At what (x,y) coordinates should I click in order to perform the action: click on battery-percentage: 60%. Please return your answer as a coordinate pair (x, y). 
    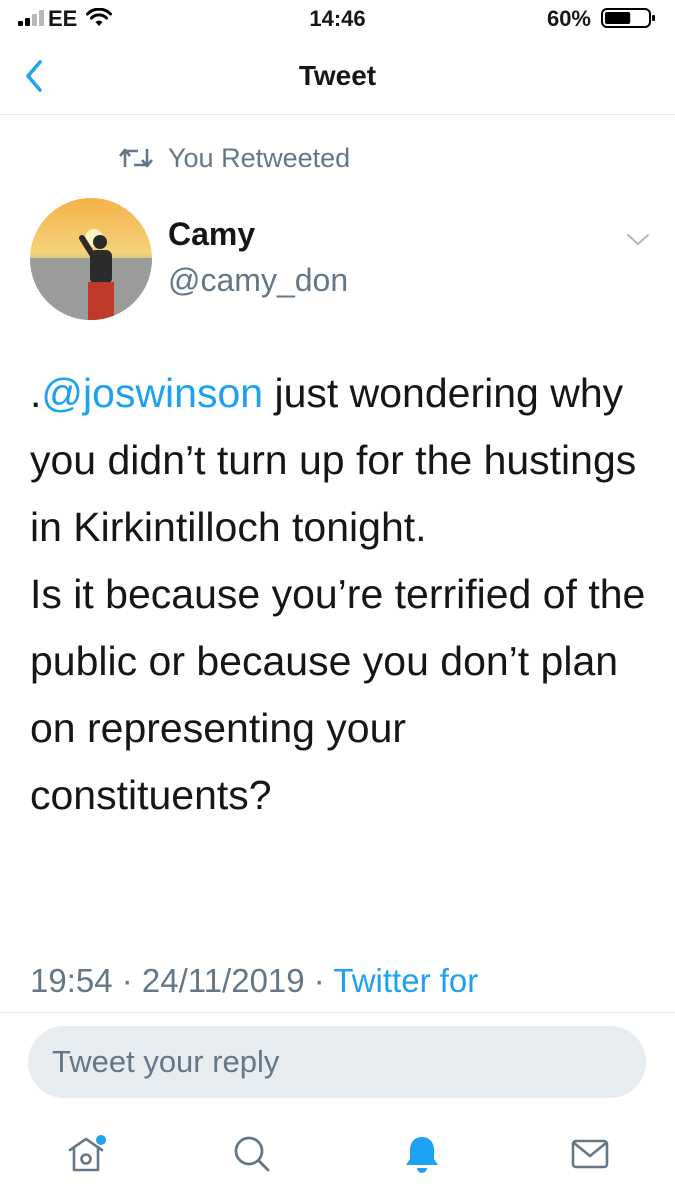
    Looking at the image, I should click on (568, 18).